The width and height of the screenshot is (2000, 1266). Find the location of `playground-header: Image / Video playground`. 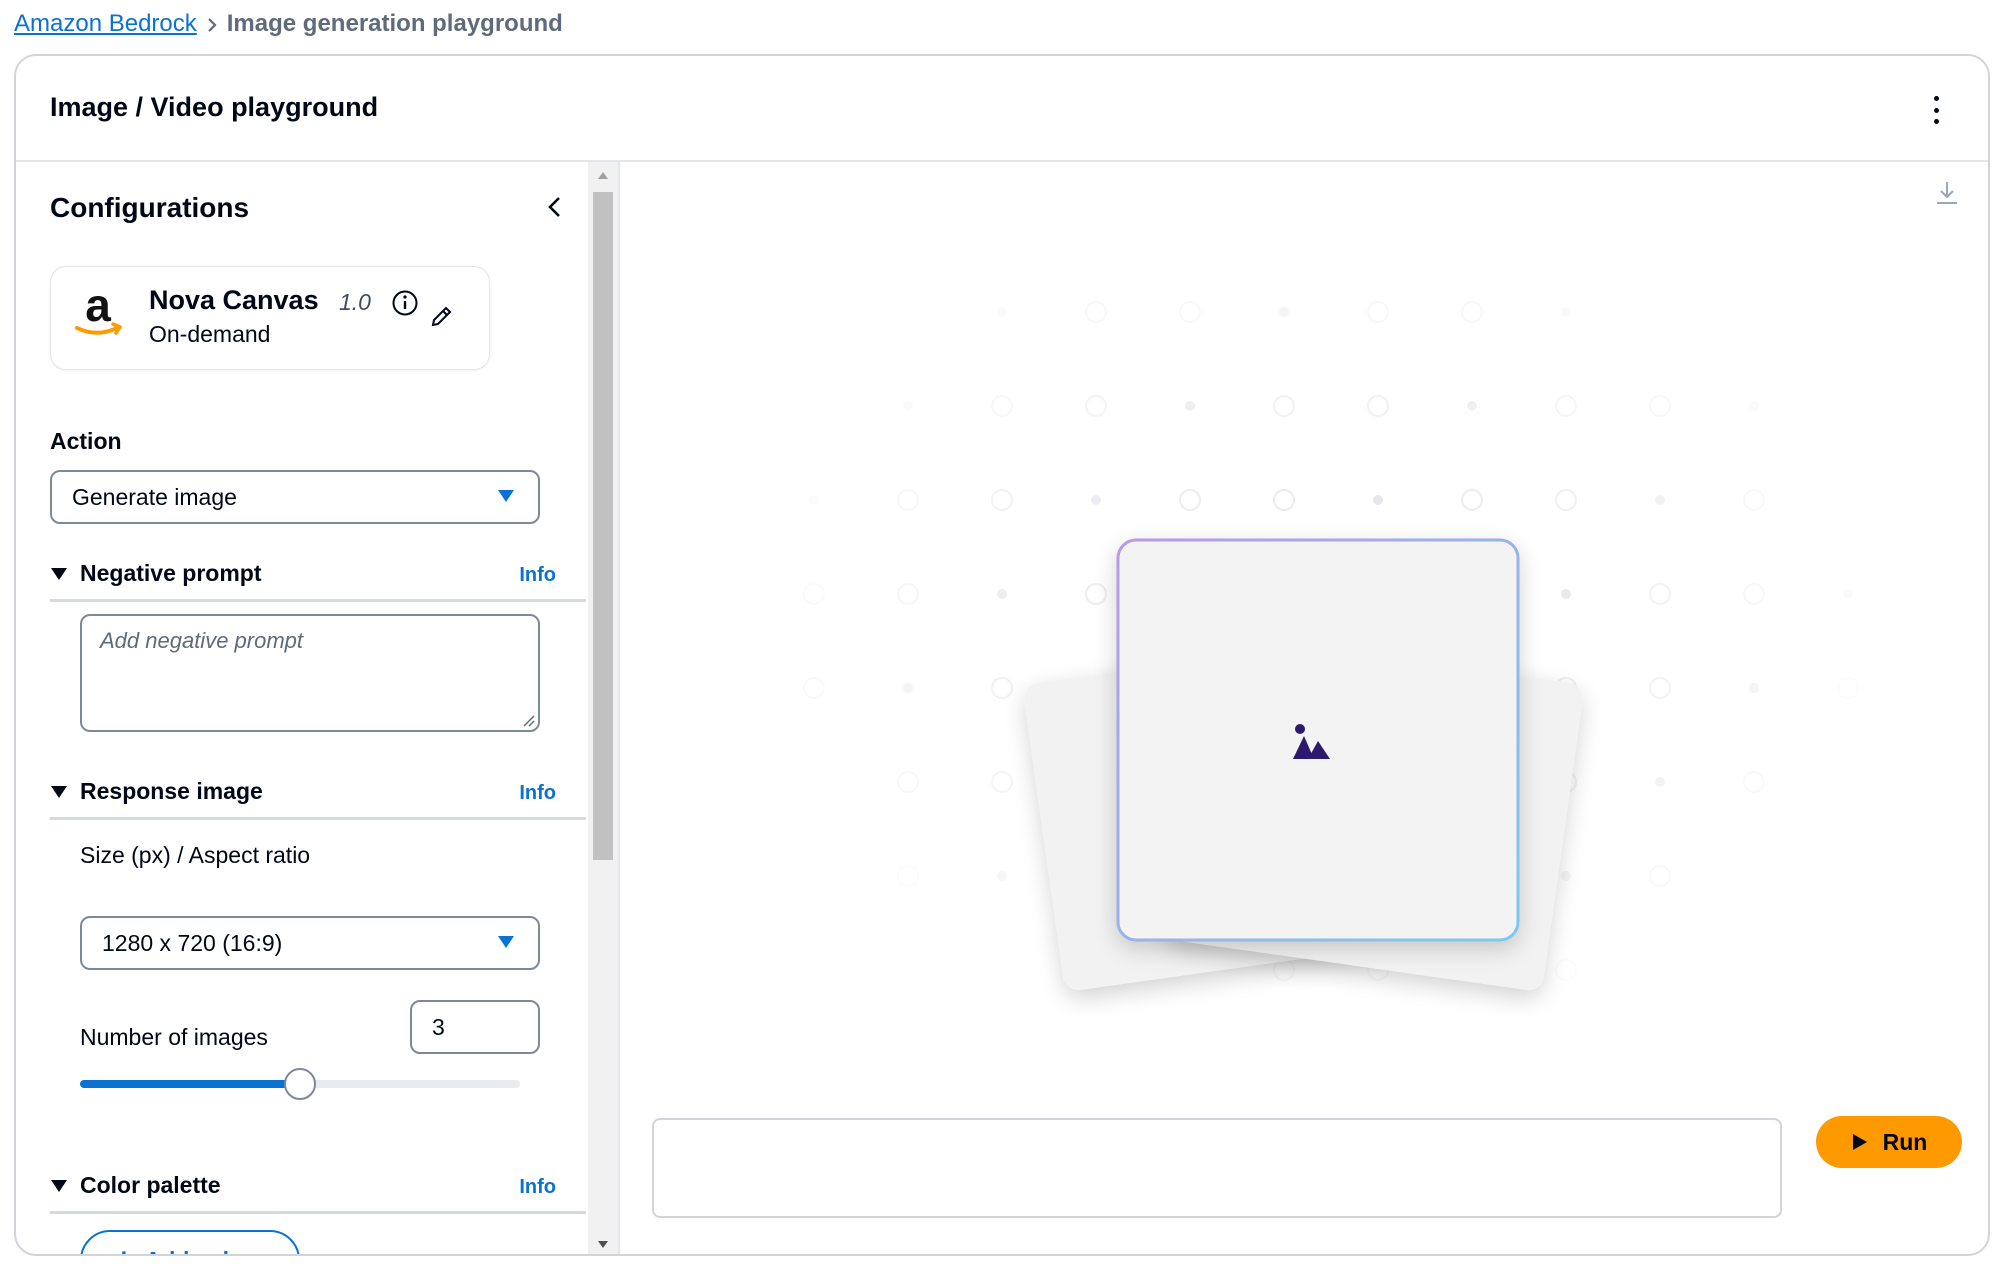

playground-header: Image / Video playground is located at coordinates (1002, 109).